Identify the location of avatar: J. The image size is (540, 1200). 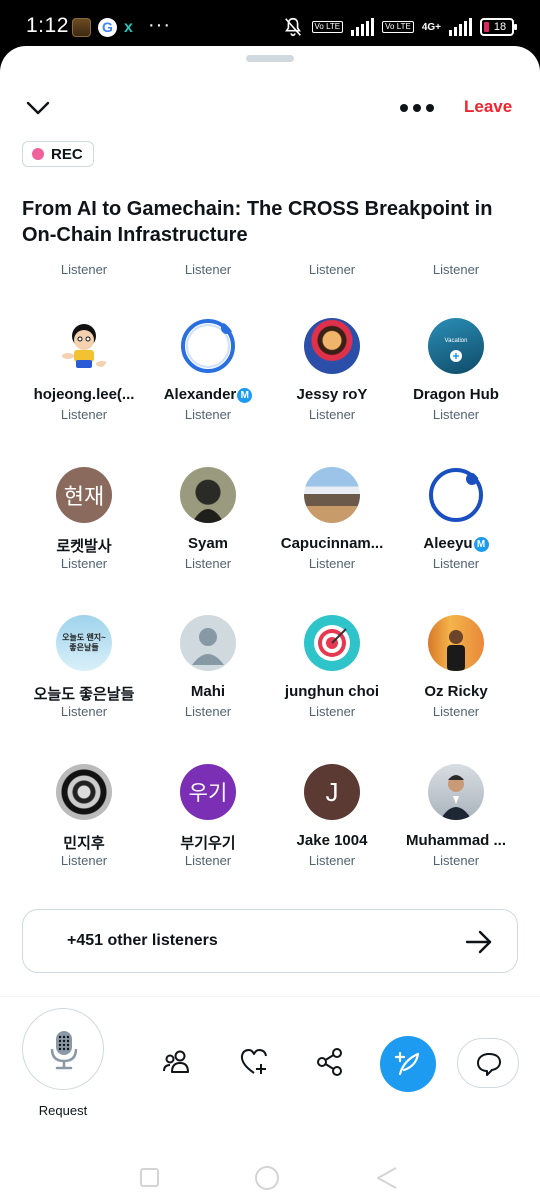
(332, 792).